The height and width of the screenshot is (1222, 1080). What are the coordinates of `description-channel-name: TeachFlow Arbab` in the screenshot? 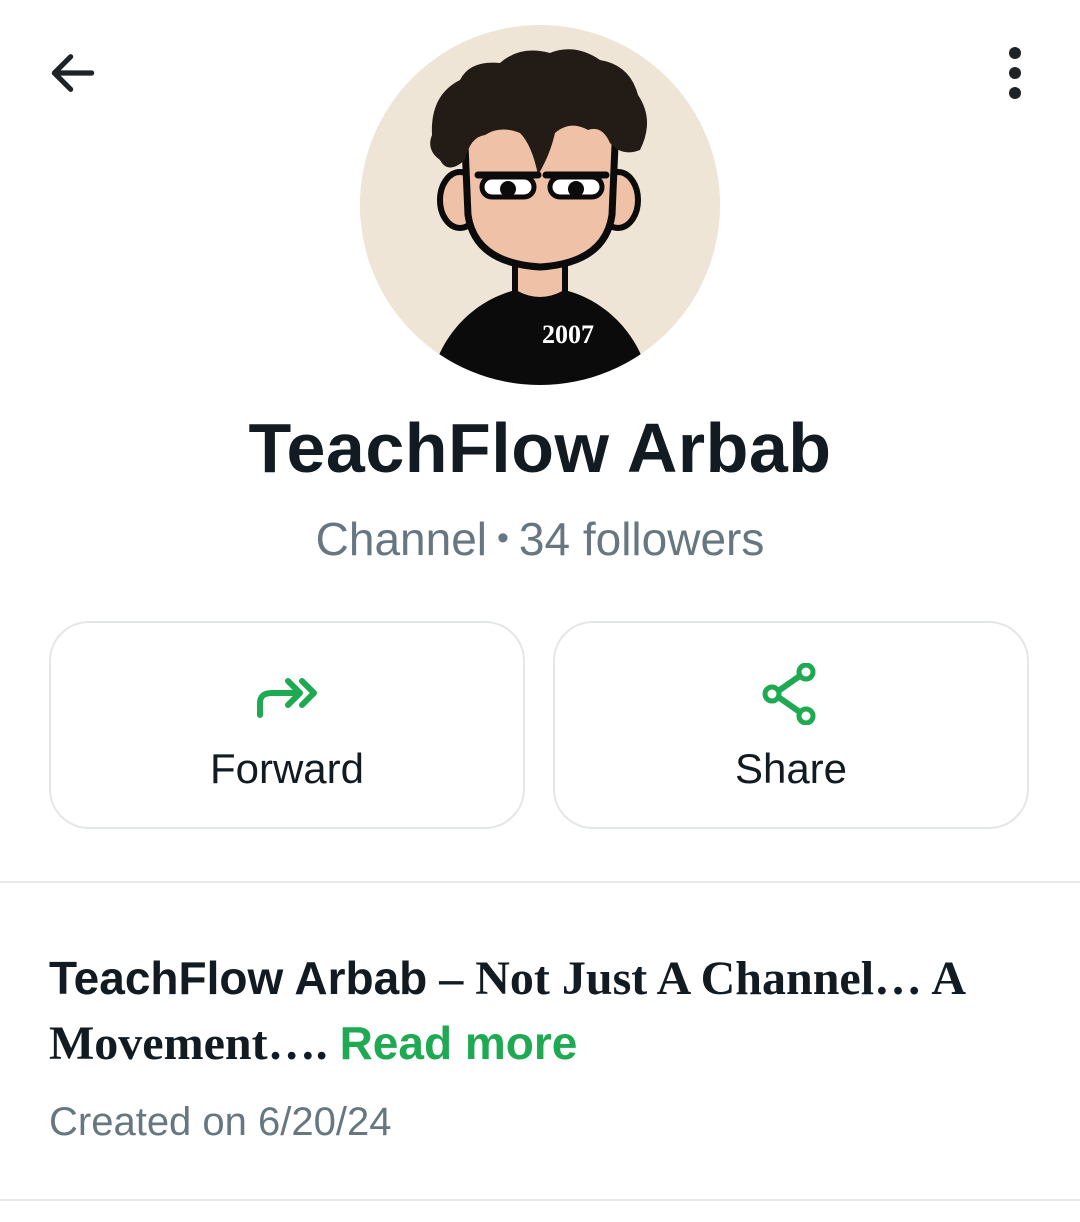 It's located at (238, 978).